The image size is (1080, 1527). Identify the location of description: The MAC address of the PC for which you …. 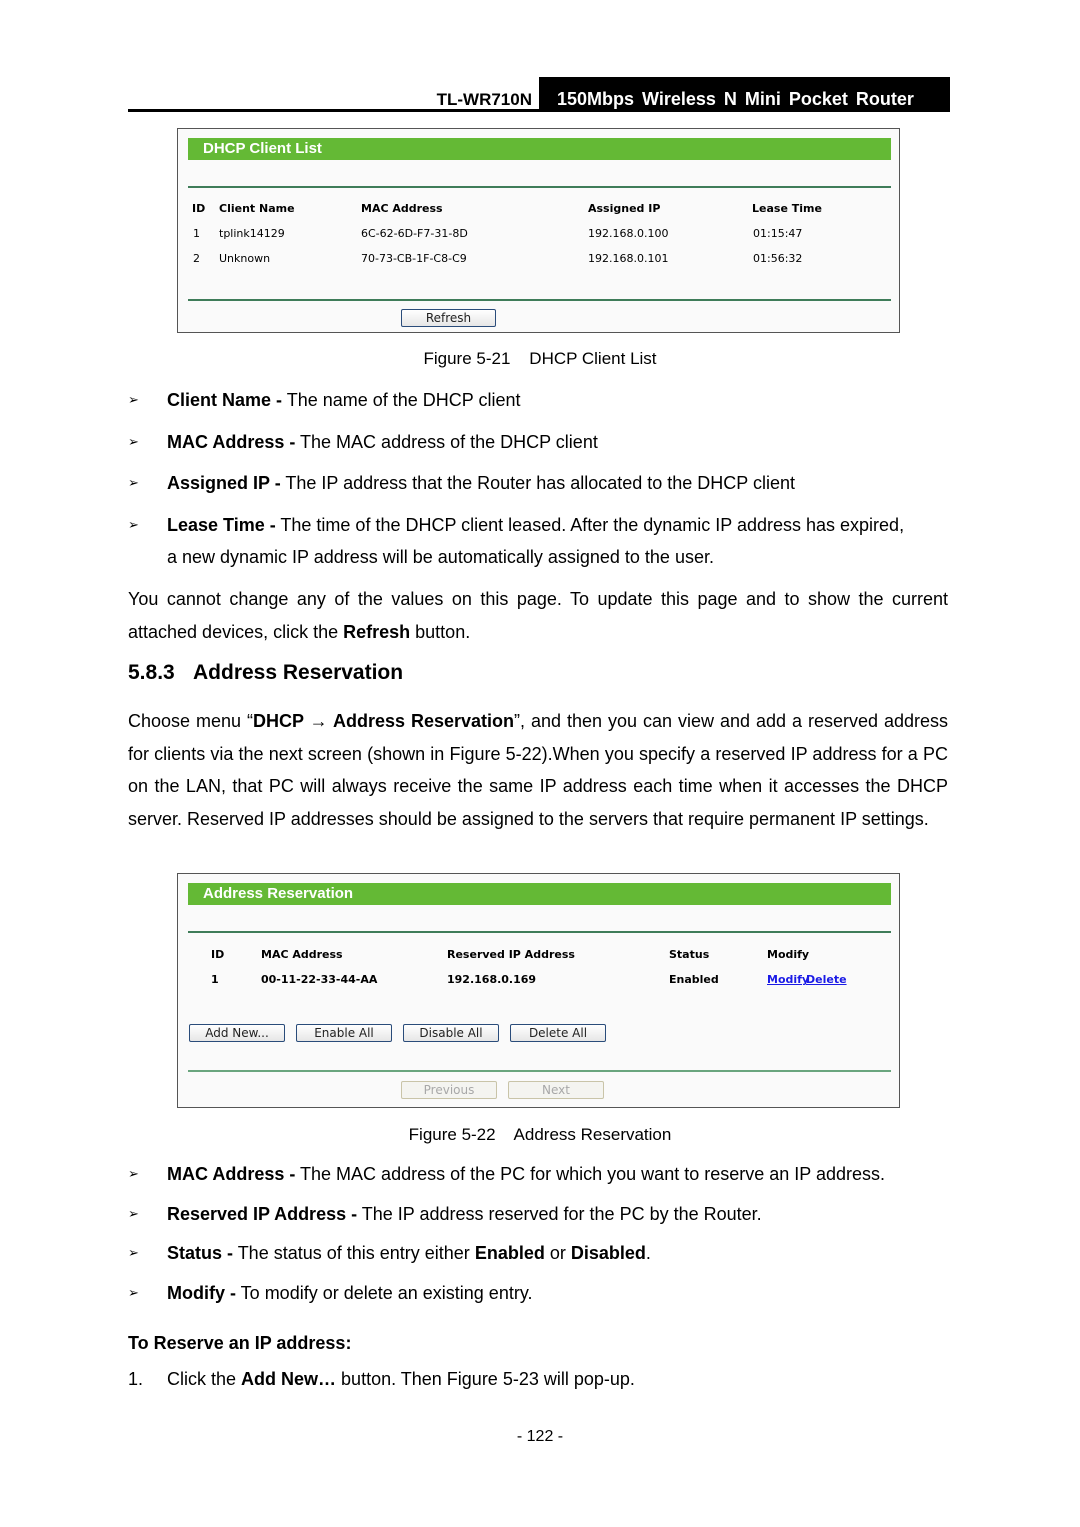
(590, 1174).